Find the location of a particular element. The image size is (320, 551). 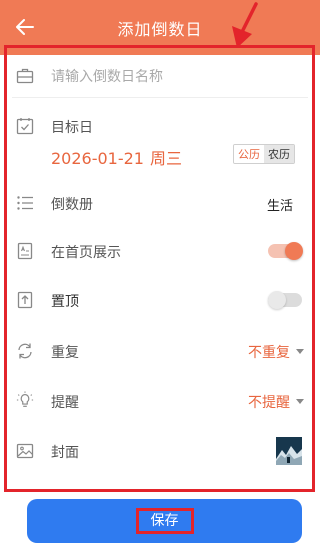

repeat-value: 不重复 is located at coordinates (269, 352).